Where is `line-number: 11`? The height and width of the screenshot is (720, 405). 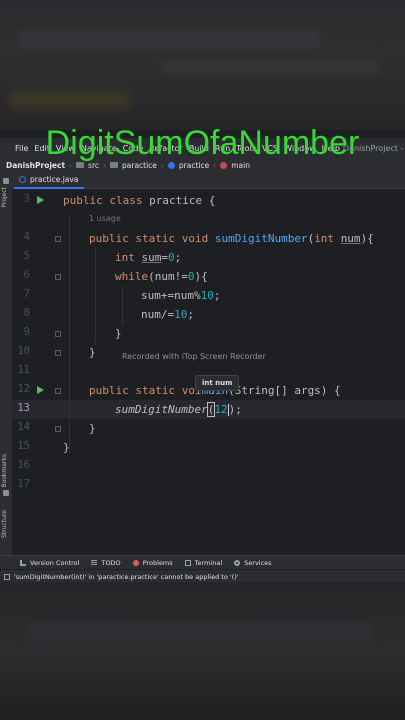
line-number: 11 is located at coordinates (23, 370).